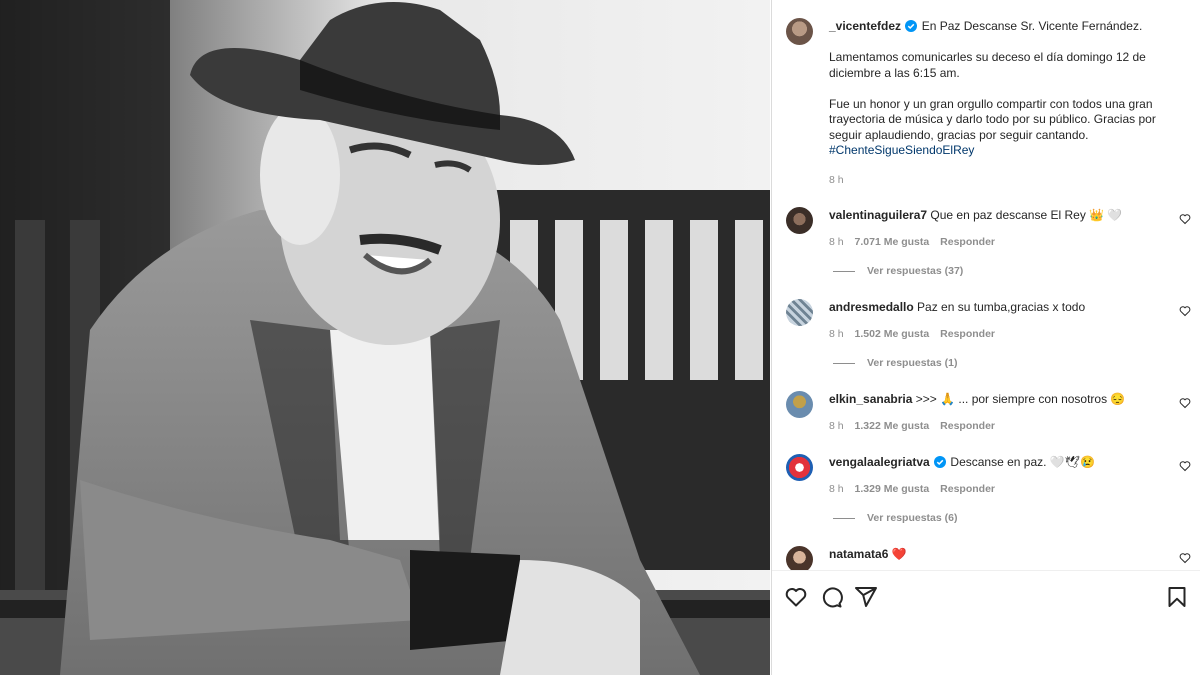 This screenshot has height=675, width=1200. What do you see at coordinates (1022, 462) in the screenshot?
I see `comment-text: Descanse en paz. 🤍🕊😢` at bounding box center [1022, 462].